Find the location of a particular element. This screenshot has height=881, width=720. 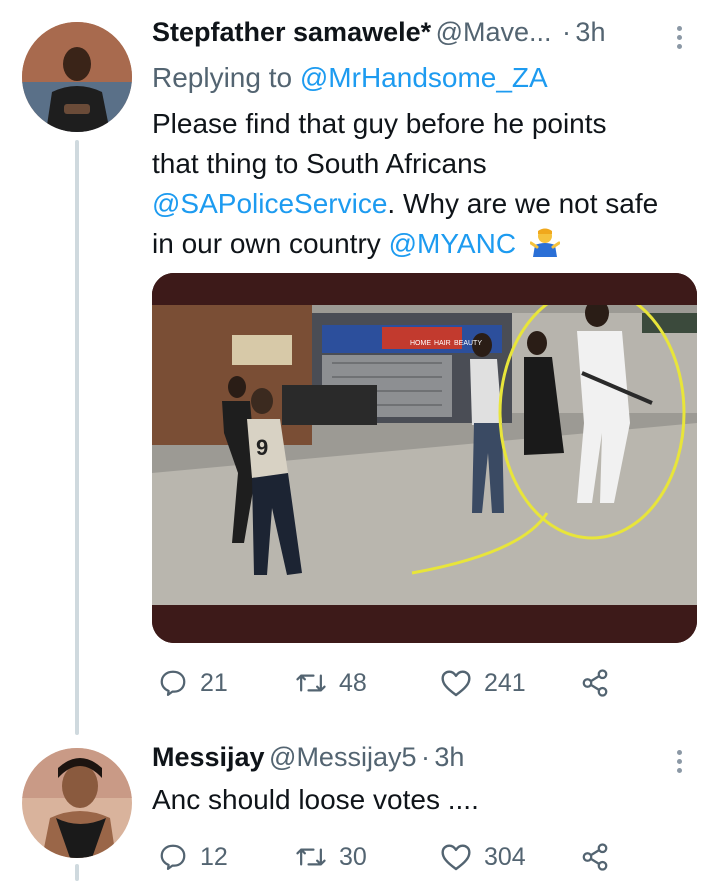

reply-count: 21 is located at coordinates (214, 682).